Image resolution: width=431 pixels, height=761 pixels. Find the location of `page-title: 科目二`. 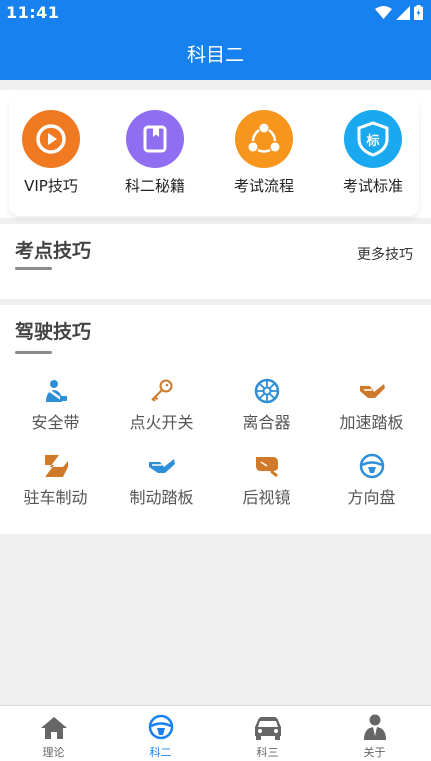

page-title: 科目二 is located at coordinates (215, 54).